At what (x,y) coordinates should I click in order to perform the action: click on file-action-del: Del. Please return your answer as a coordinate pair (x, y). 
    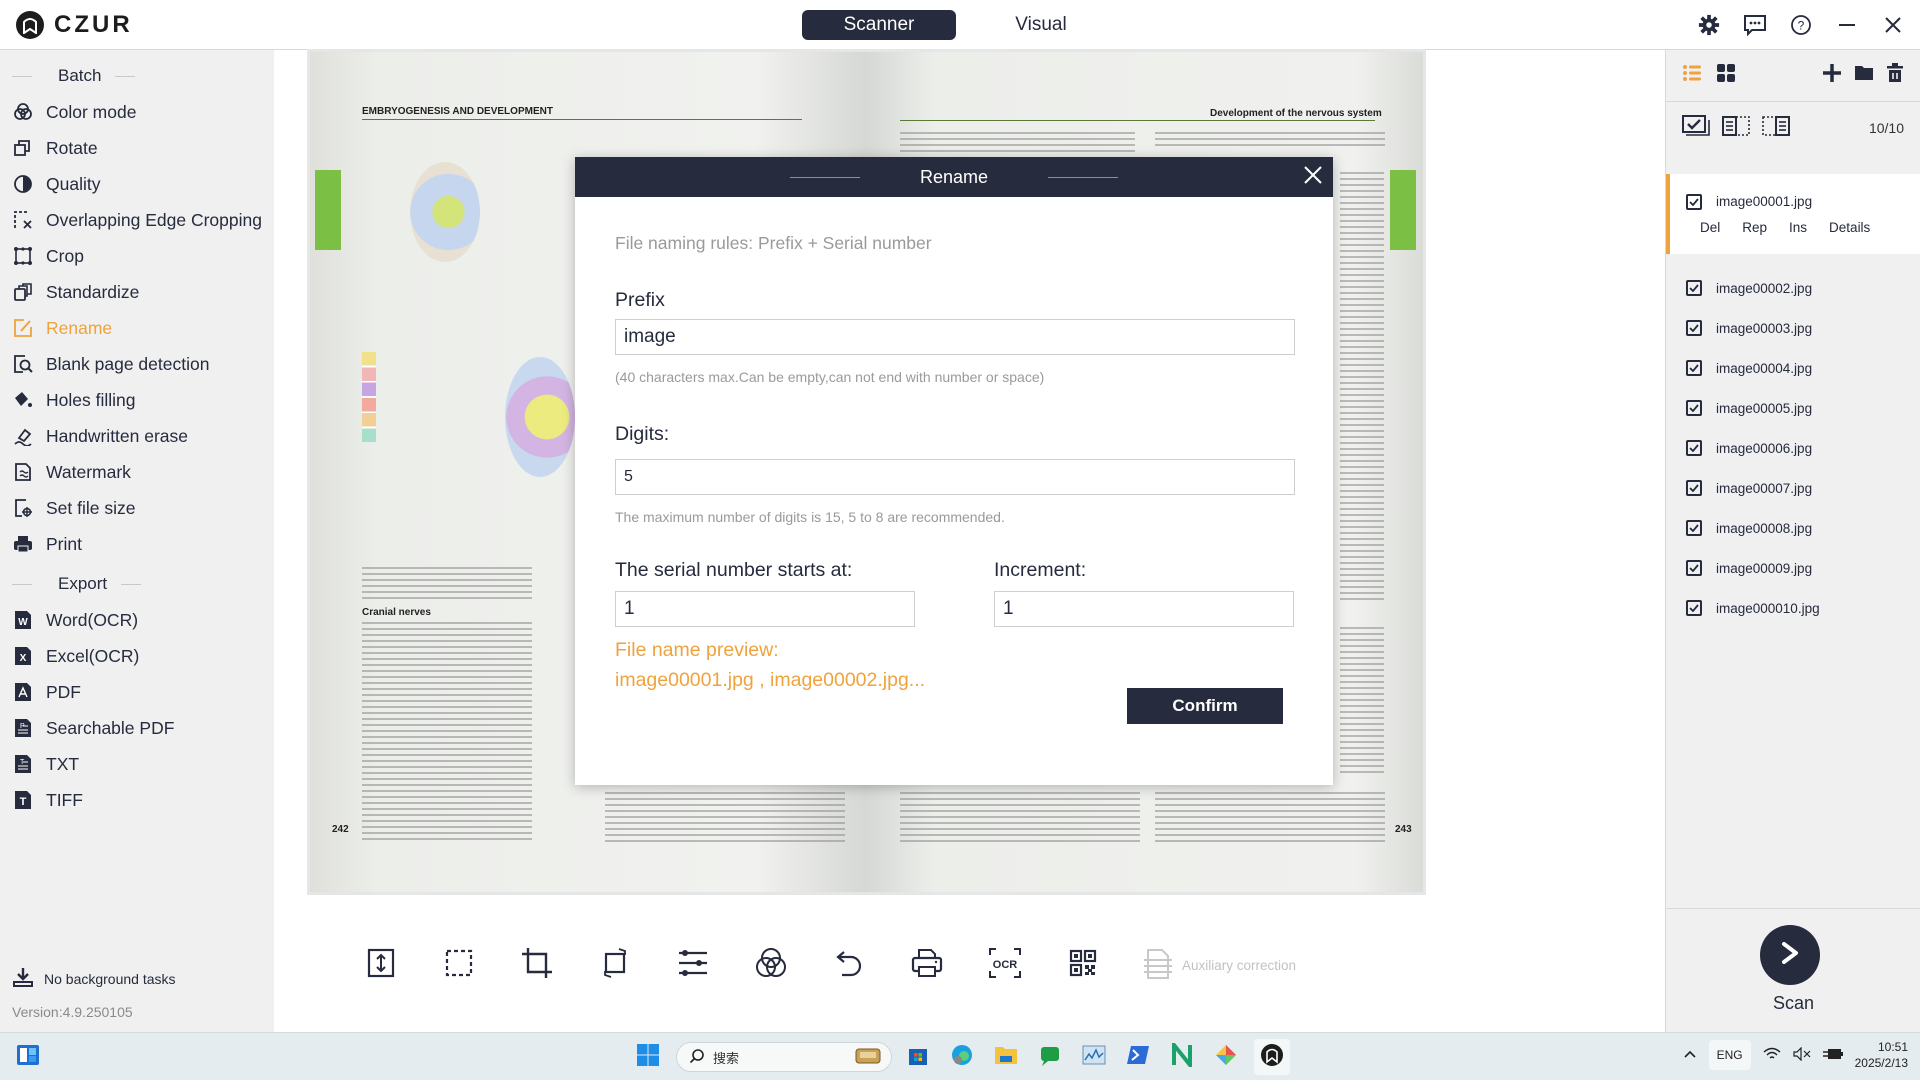
    Looking at the image, I should click on (1710, 227).